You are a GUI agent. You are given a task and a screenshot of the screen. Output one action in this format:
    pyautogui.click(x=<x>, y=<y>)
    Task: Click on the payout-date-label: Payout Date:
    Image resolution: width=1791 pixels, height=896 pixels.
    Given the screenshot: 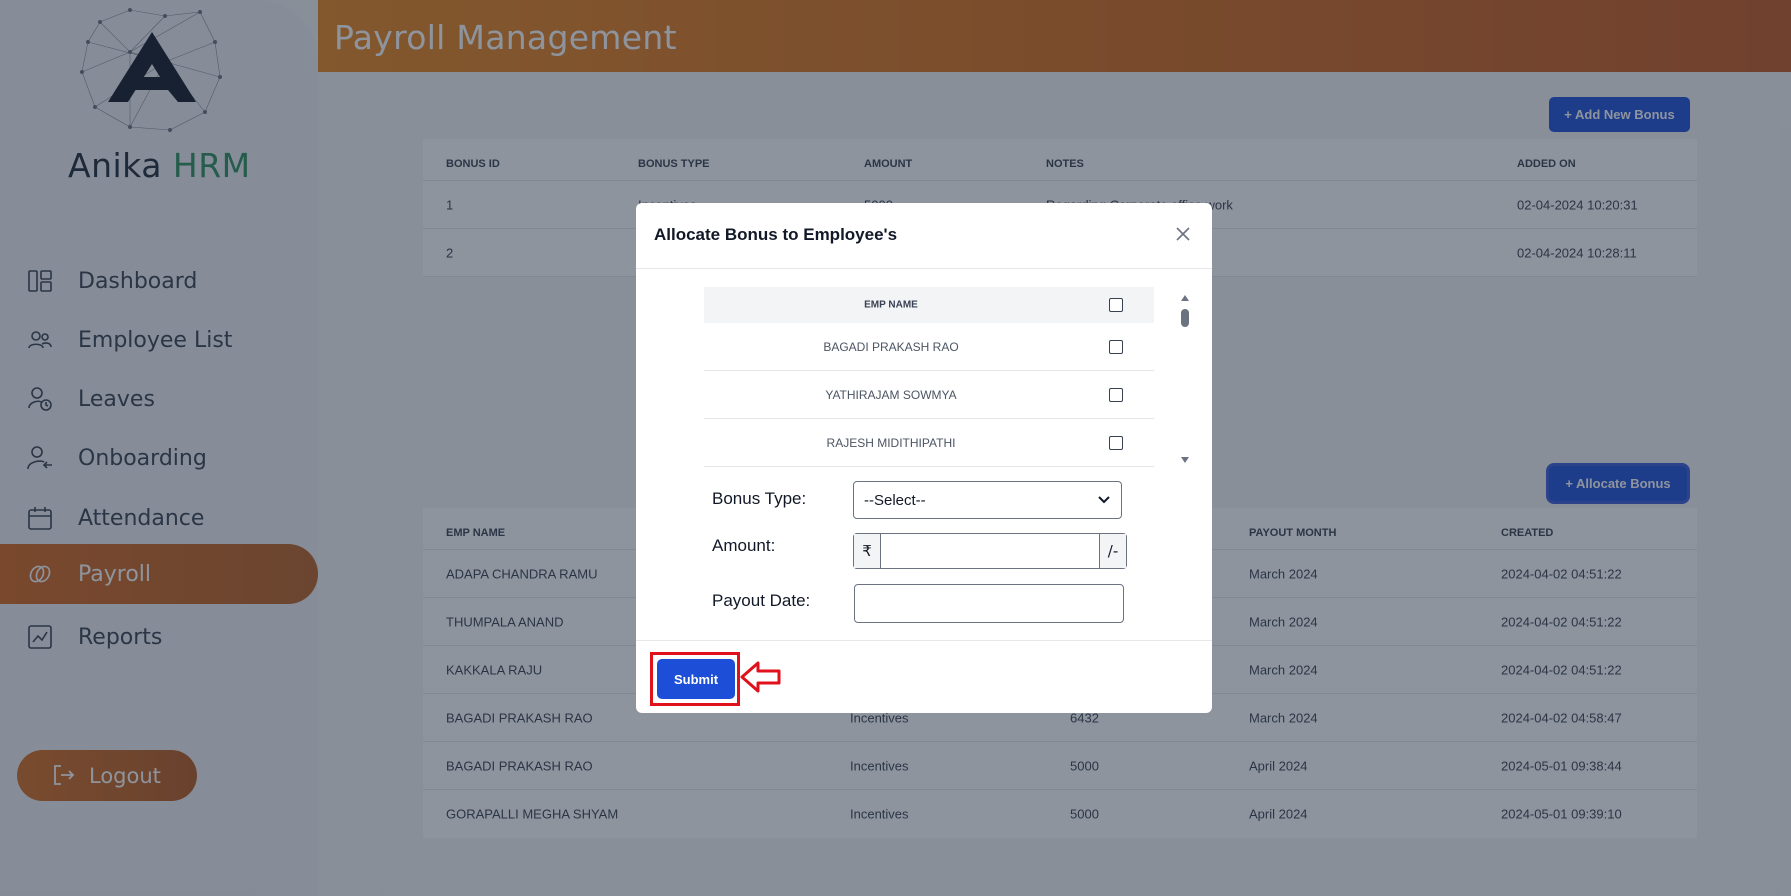 What is the action you would take?
    pyautogui.click(x=761, y=600)
    